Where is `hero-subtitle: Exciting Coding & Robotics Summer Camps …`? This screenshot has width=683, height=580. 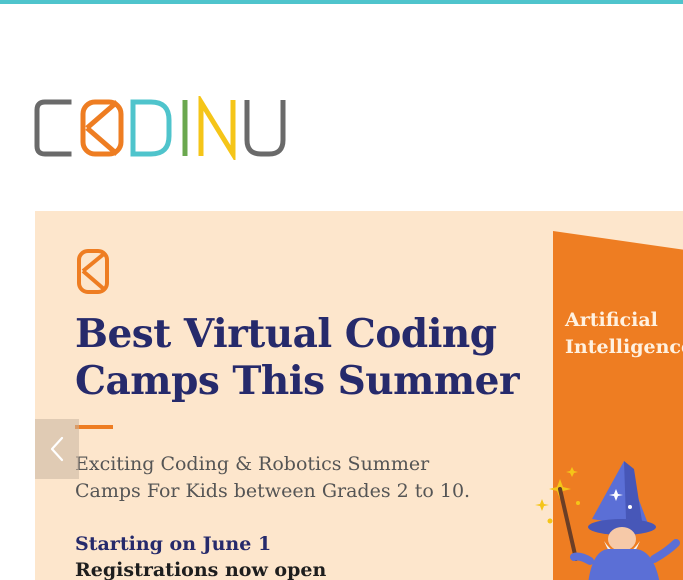
hero-subtitle: Exciting Coding & Robotics Summer Camps … is located at coordinates (285, 478).